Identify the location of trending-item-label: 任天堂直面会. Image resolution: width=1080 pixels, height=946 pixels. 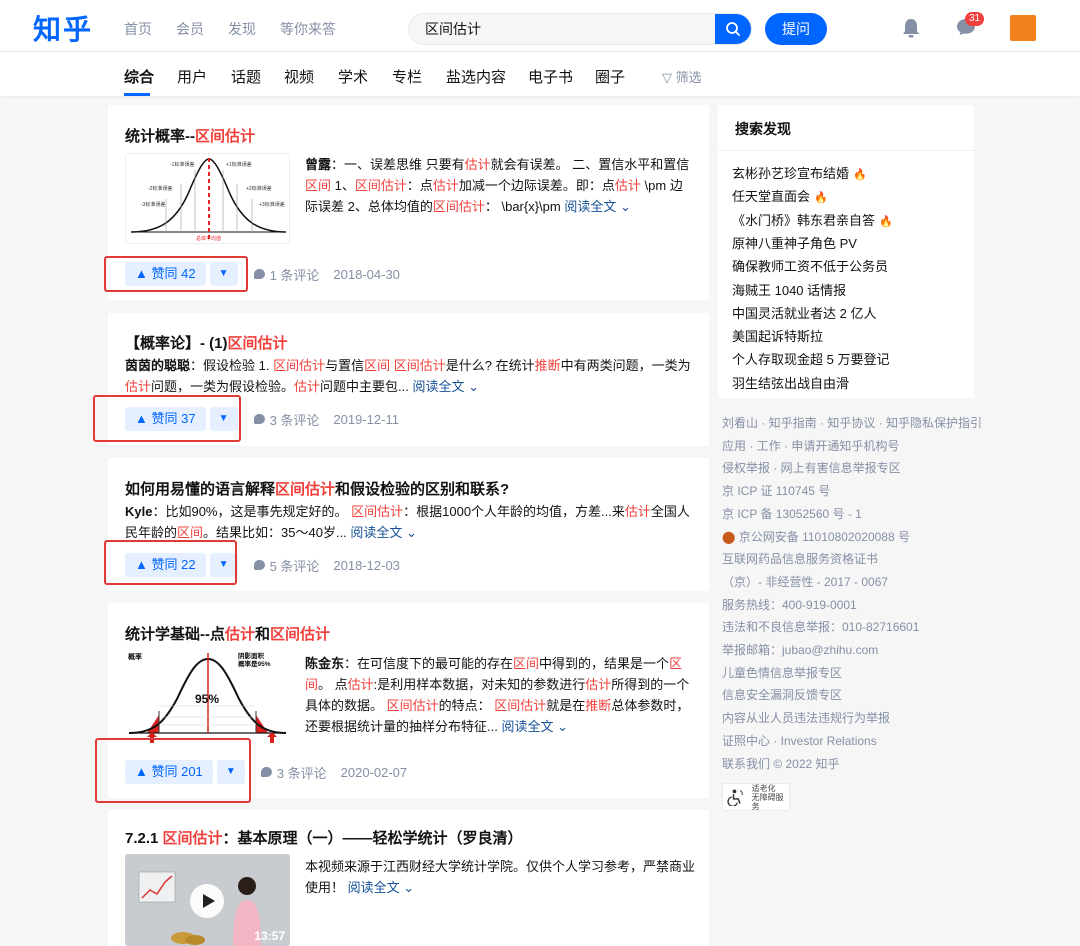
(771, 197).